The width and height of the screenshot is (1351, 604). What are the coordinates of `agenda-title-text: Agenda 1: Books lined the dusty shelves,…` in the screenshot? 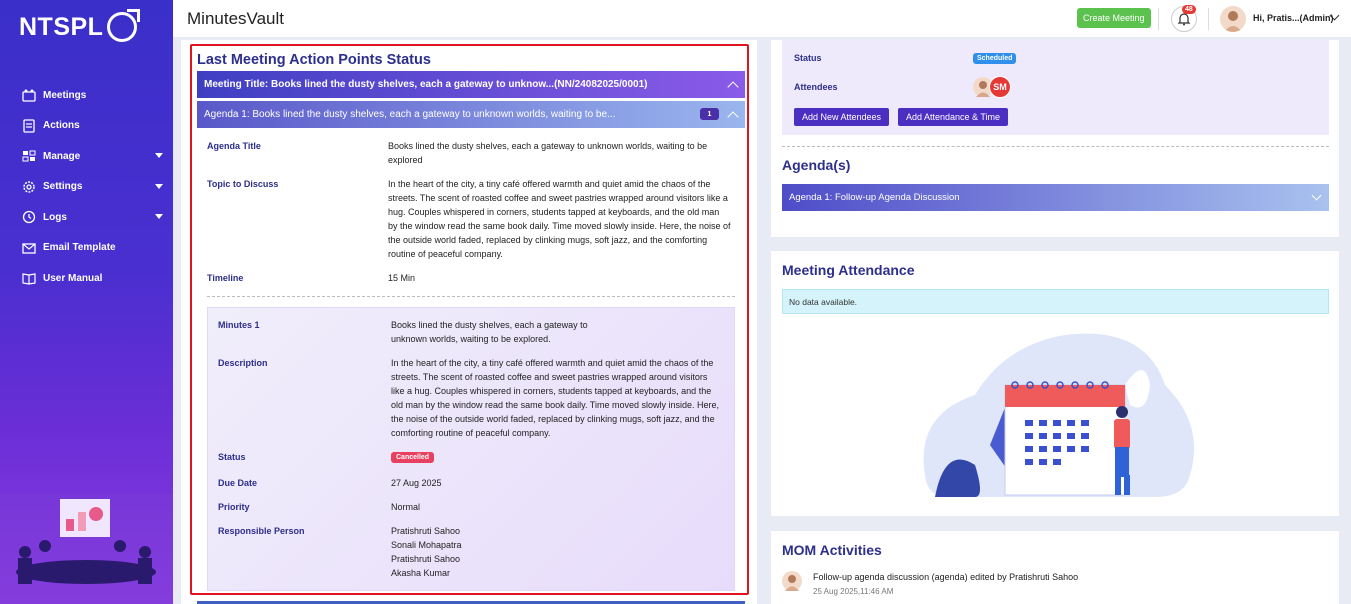 It's located at (410, 114).